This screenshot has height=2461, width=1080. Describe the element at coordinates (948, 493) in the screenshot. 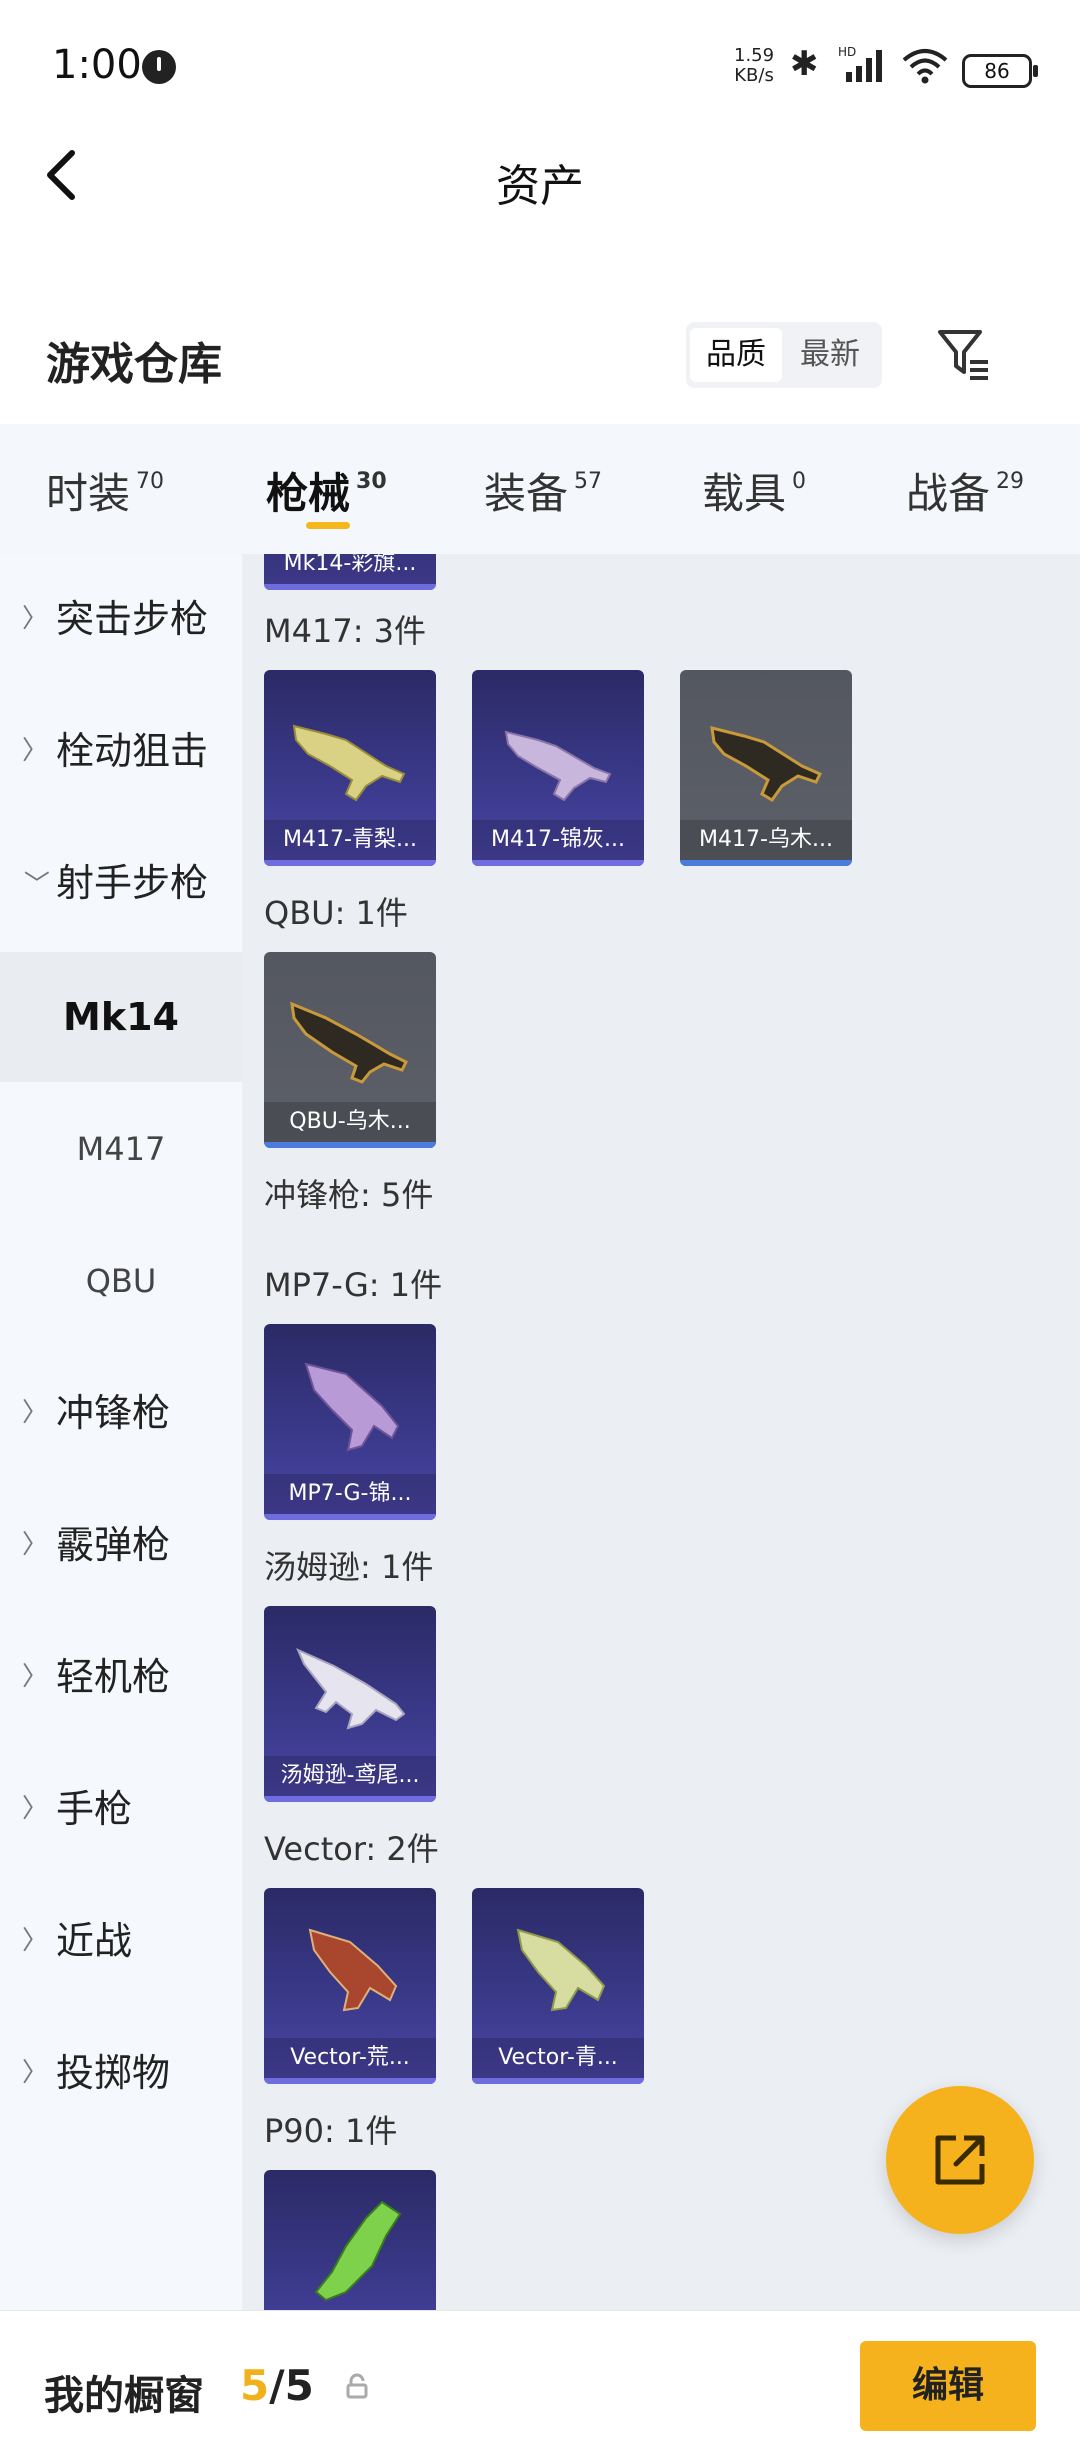

I see `tab-label: 战备` at that location.